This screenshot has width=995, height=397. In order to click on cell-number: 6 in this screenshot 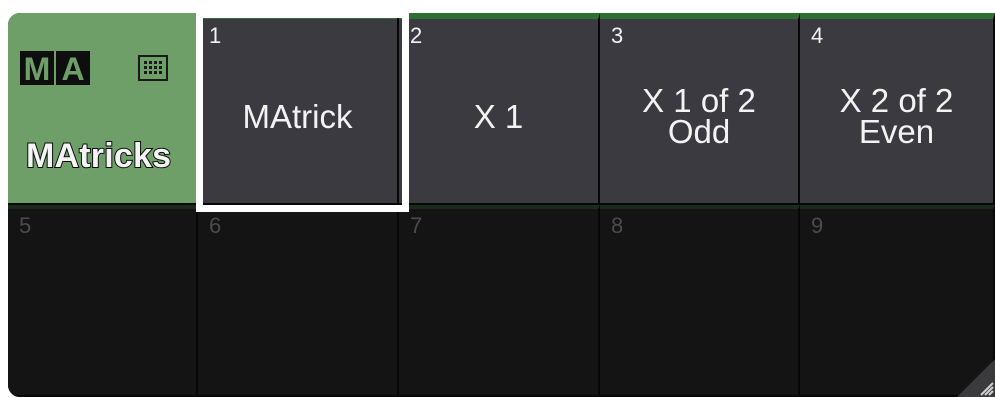, I will do `click(215, 225)`.